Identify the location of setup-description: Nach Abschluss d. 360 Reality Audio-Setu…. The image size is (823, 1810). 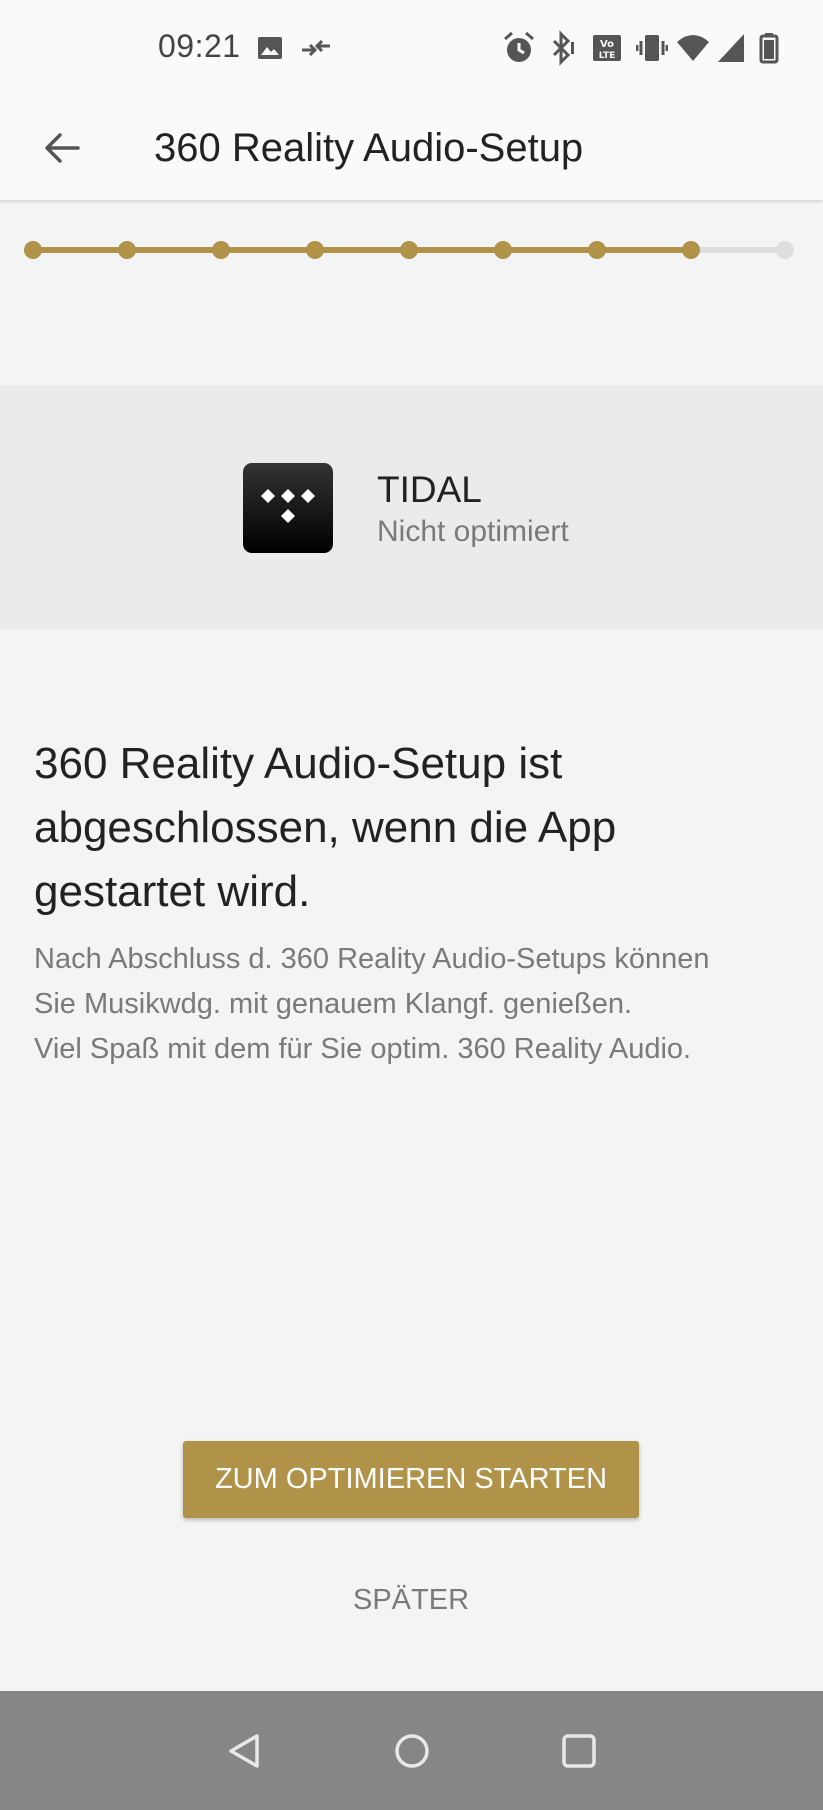
(419, 1004).